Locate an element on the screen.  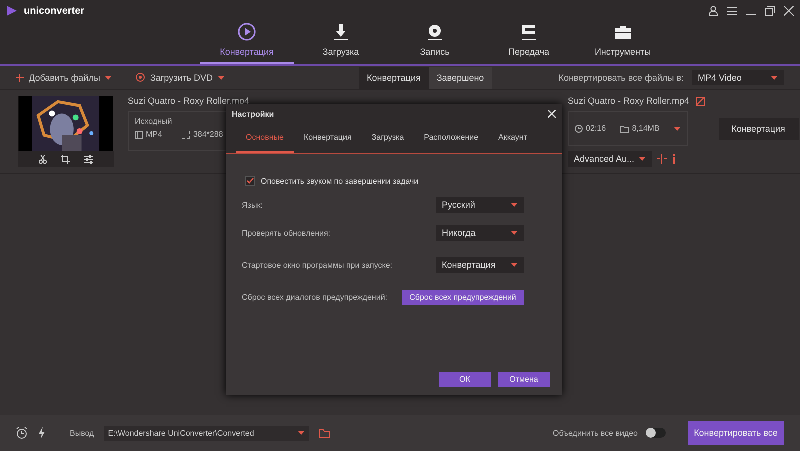
convert-icon is located at coordinates (247, 32).